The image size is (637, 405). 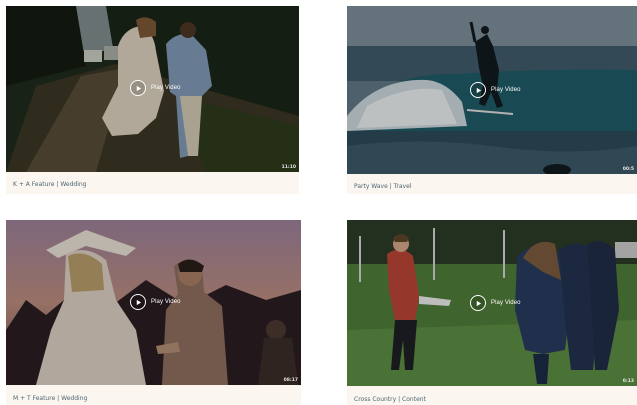 I want to click on video-caption: K + A Feature | Wedding, so click(x=49, y=184).